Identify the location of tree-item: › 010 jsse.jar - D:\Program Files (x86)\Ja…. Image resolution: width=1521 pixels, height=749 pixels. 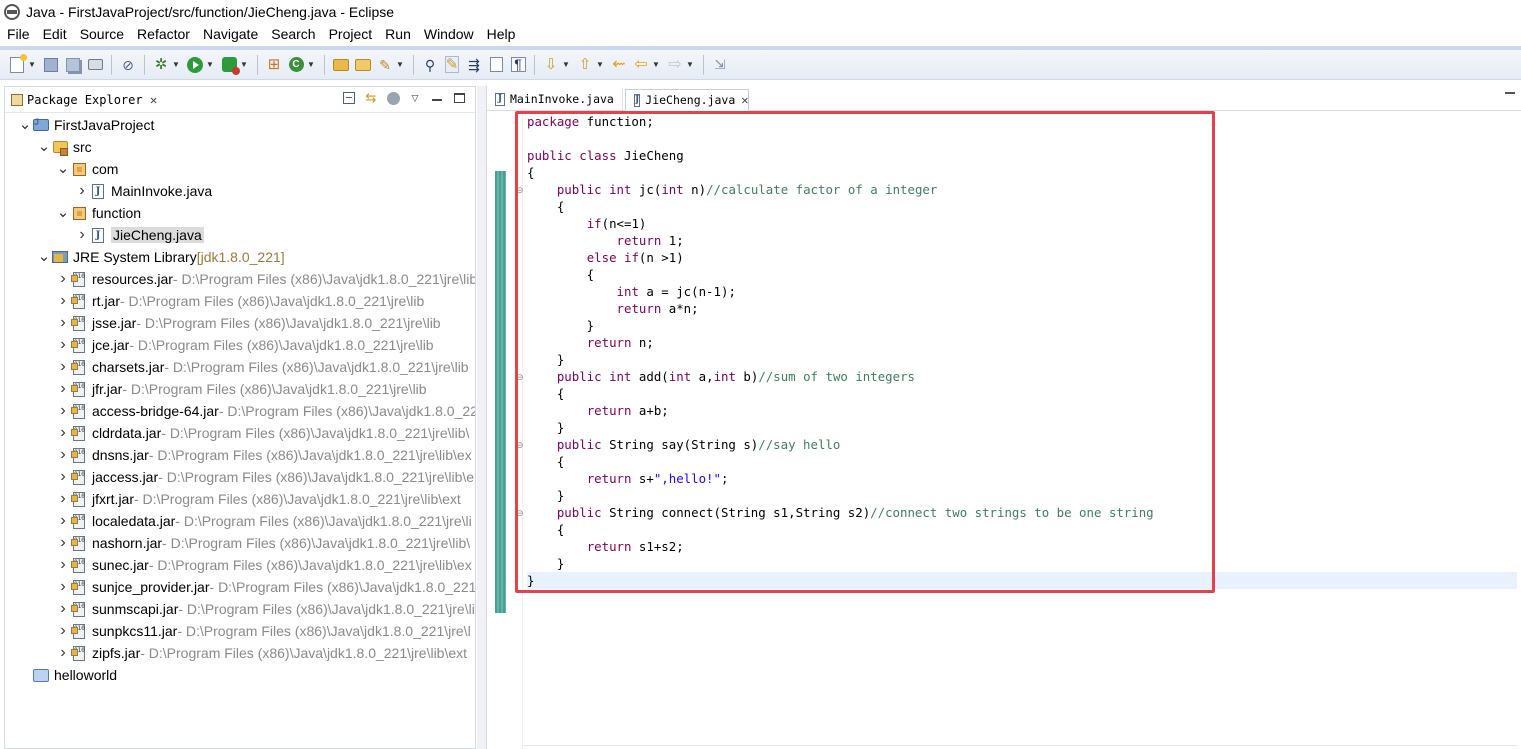
(240, 323).